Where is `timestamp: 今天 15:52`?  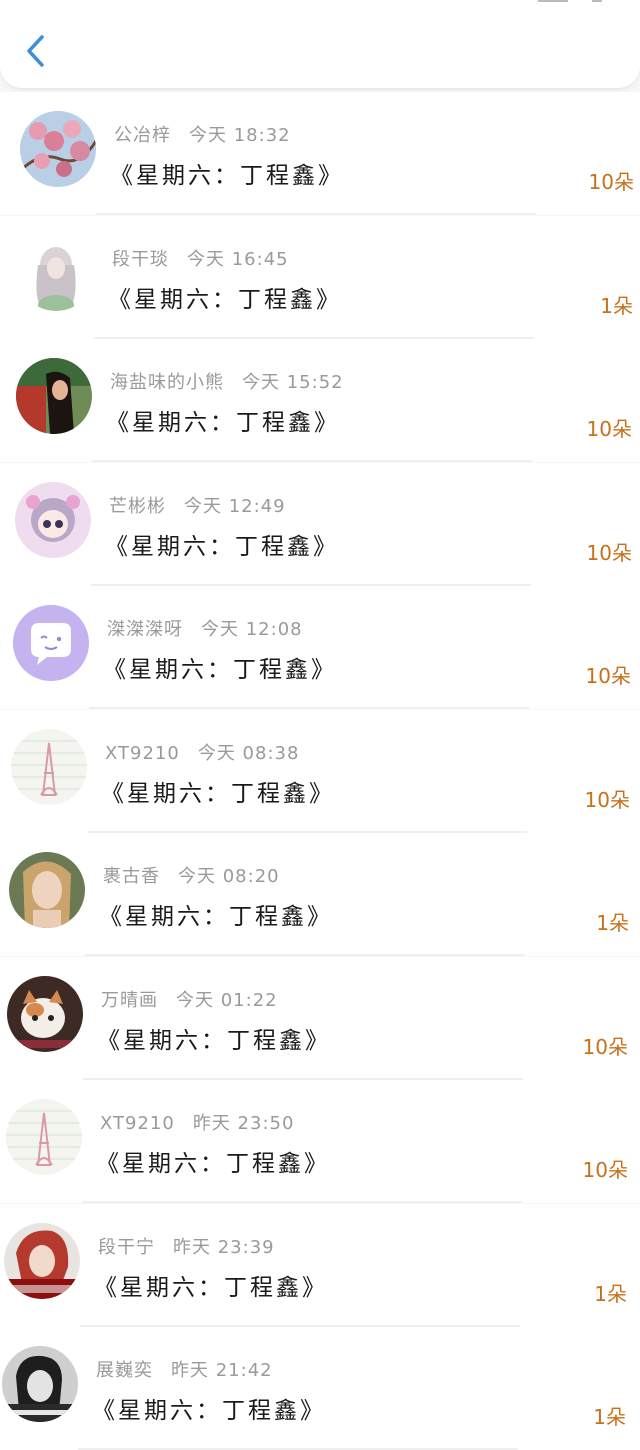
timestamp: 今天 15:52 is located at coordinates (293, 382).